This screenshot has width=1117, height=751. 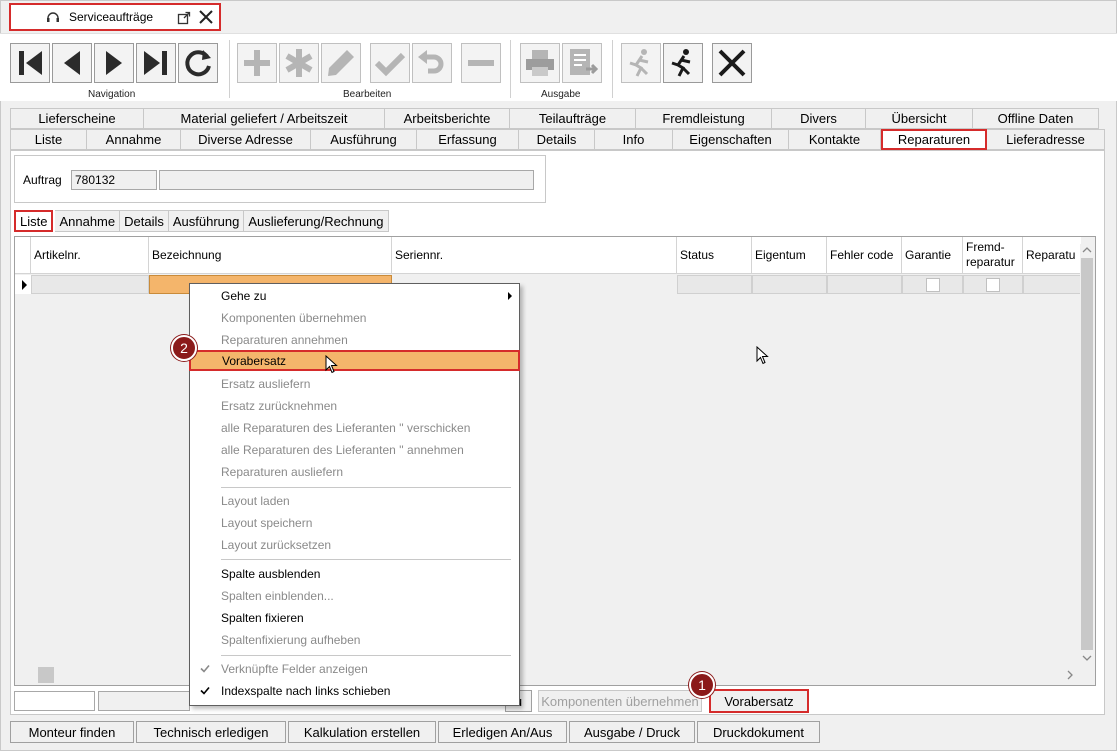 What do you see at coordinates (835, 139) in the screenshot?
I see `tab-kontakte: Kontakte` at bounding box center [835, 139].